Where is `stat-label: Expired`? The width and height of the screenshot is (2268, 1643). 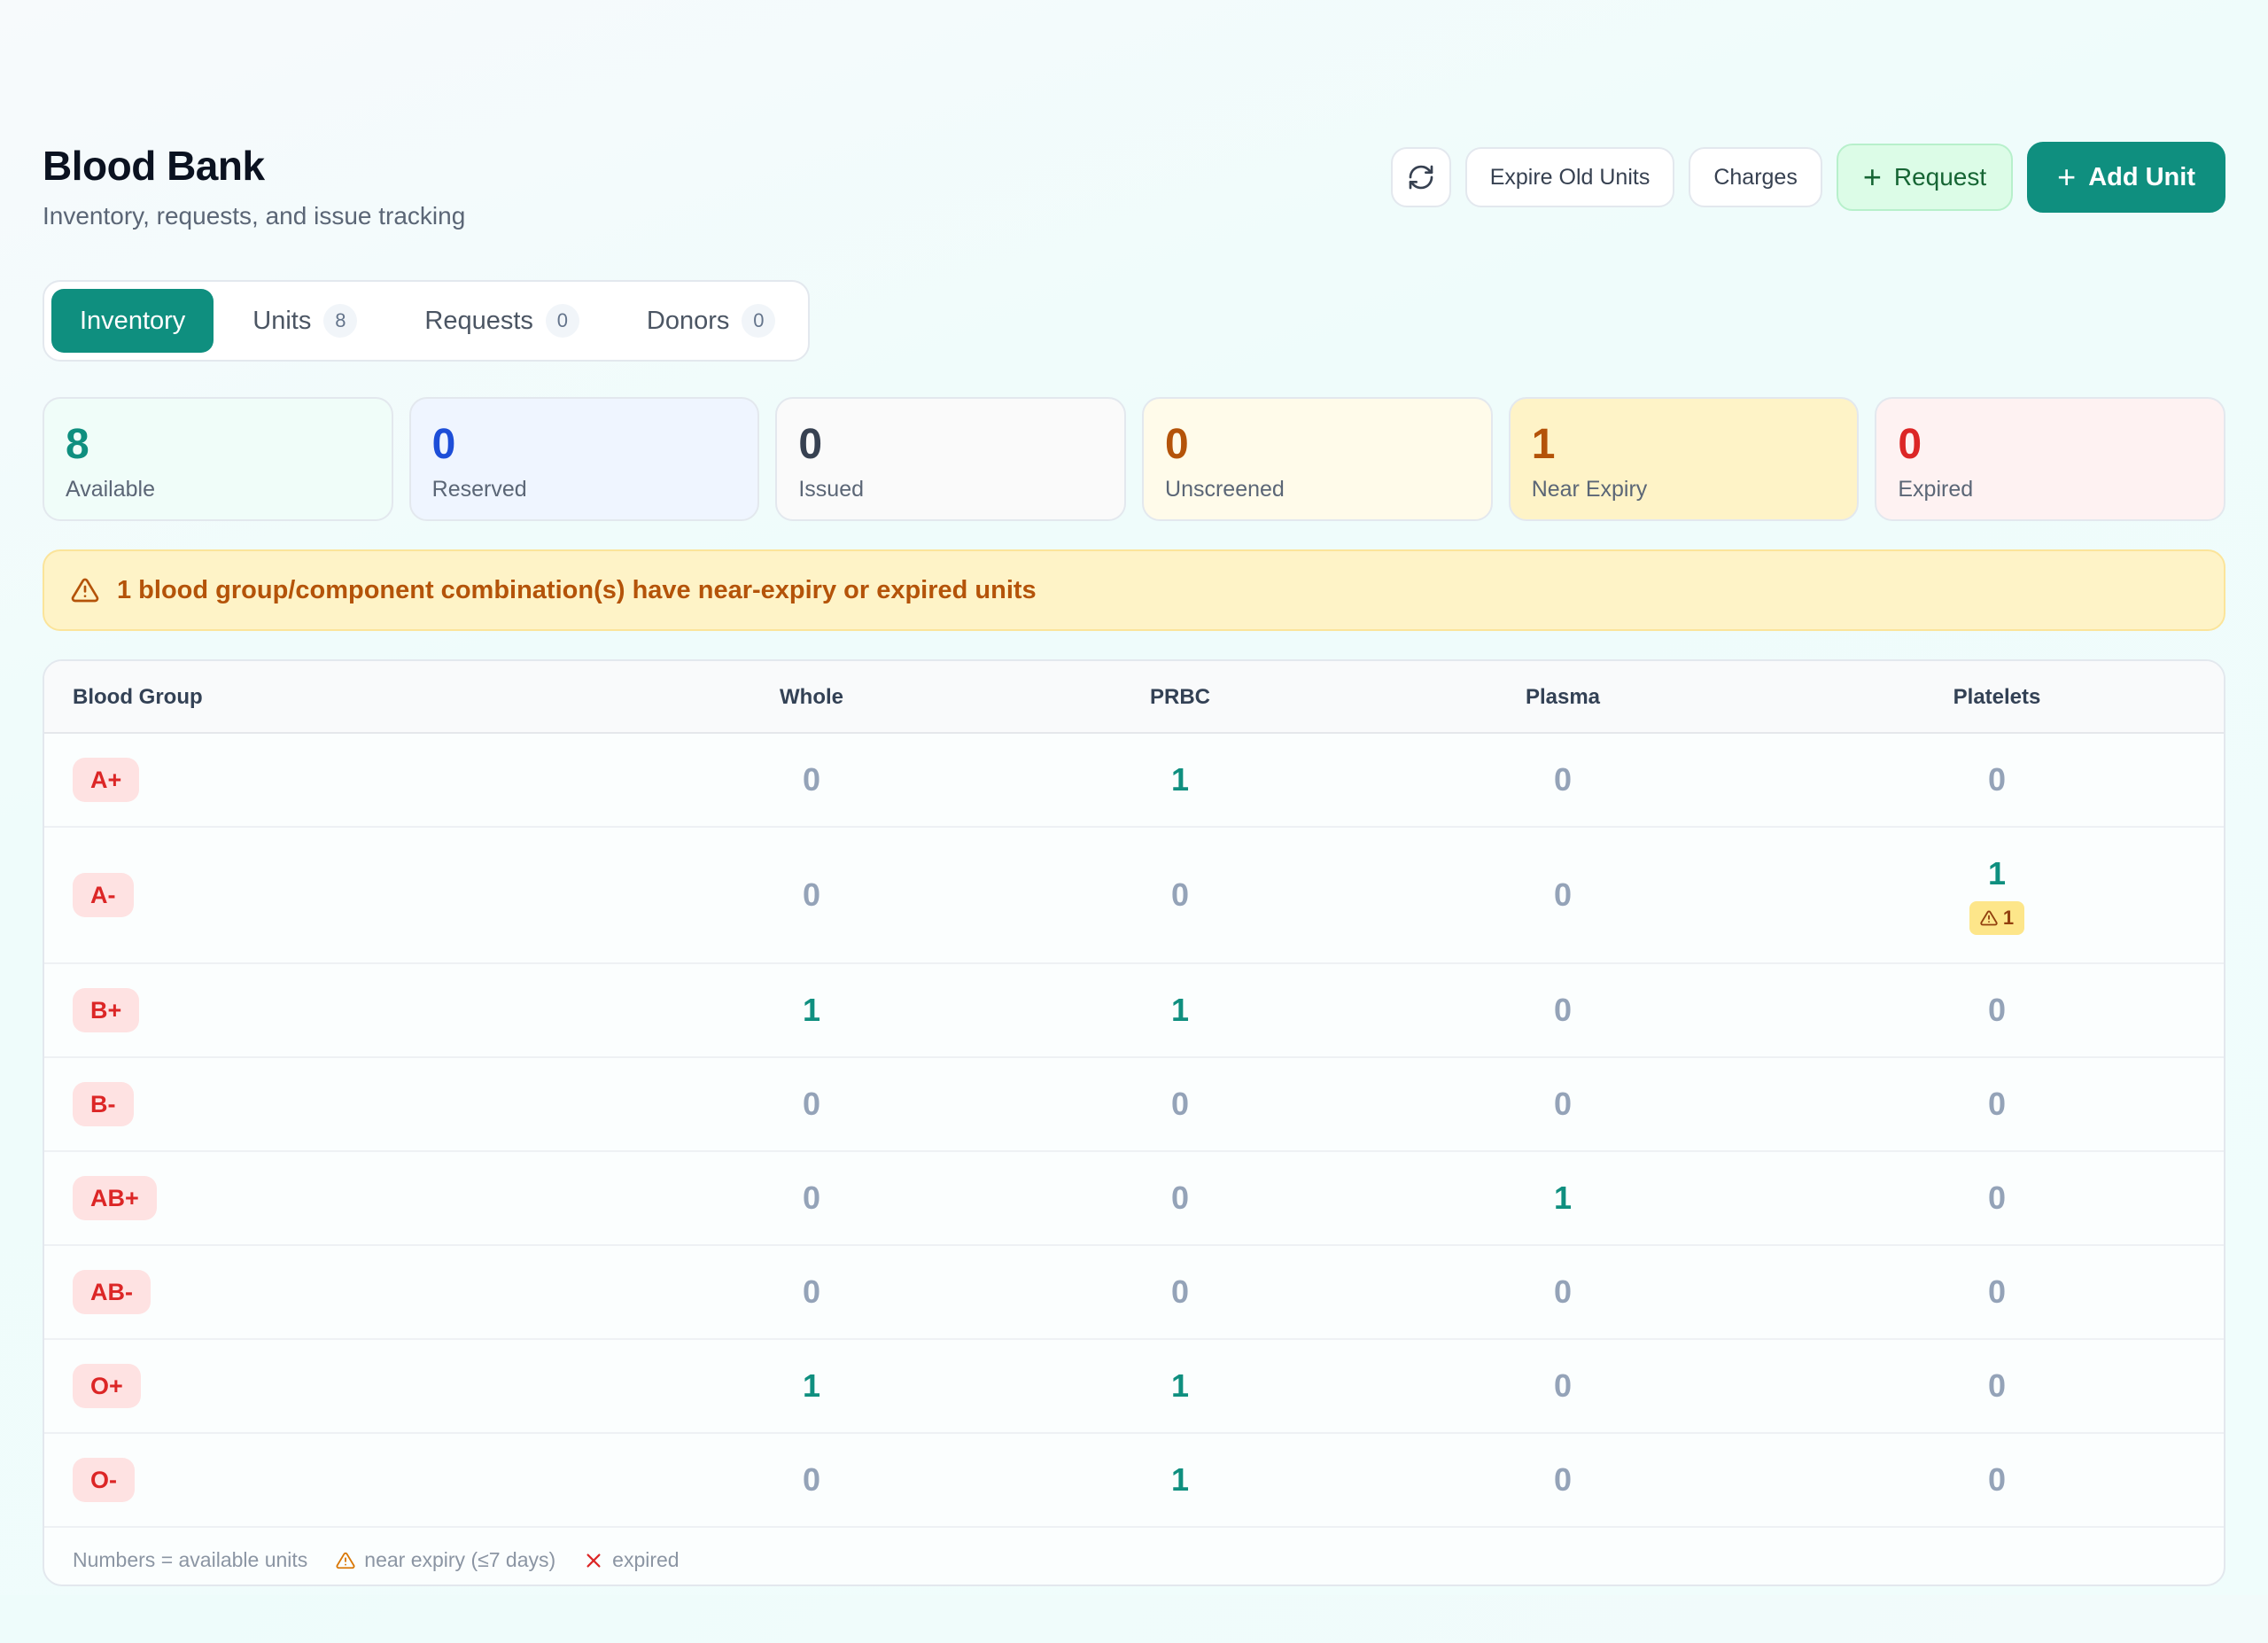
stat-label: Expired is located at coordinates (1936, 489).